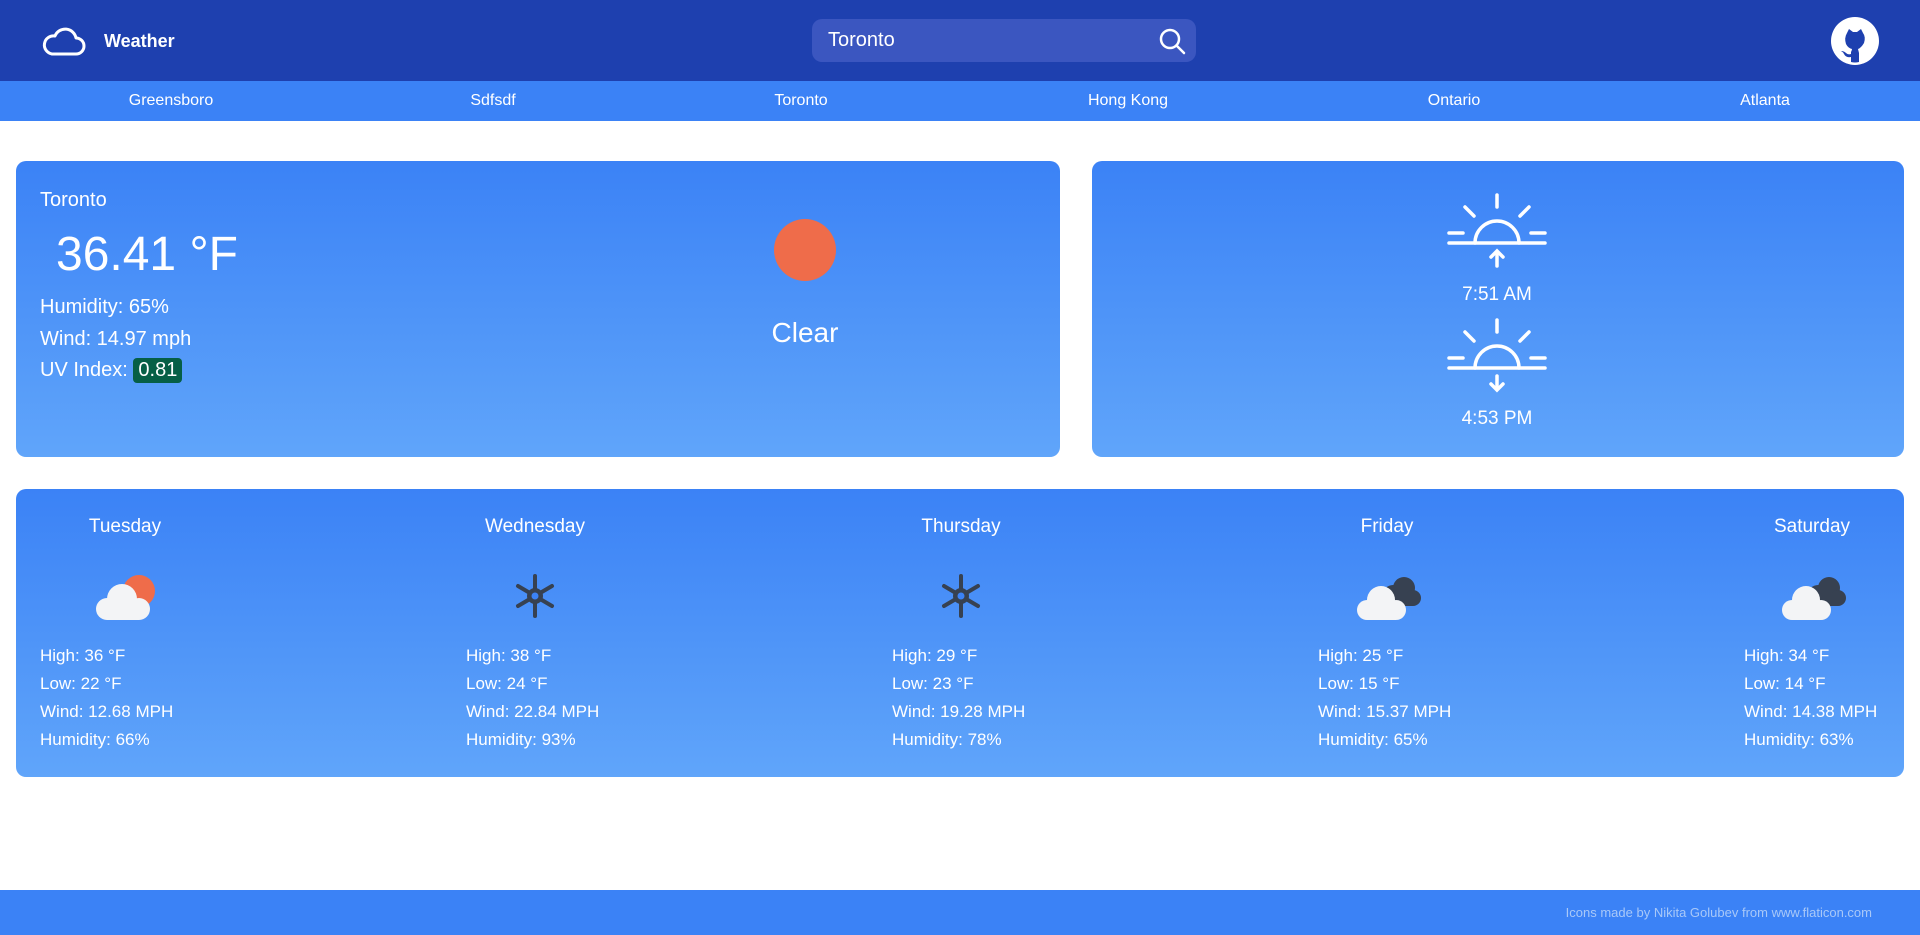  Describe the element at coordinates (1373, 739) in the screenshot. I see `forecast-humidity: Humidity: 65%` at that location.